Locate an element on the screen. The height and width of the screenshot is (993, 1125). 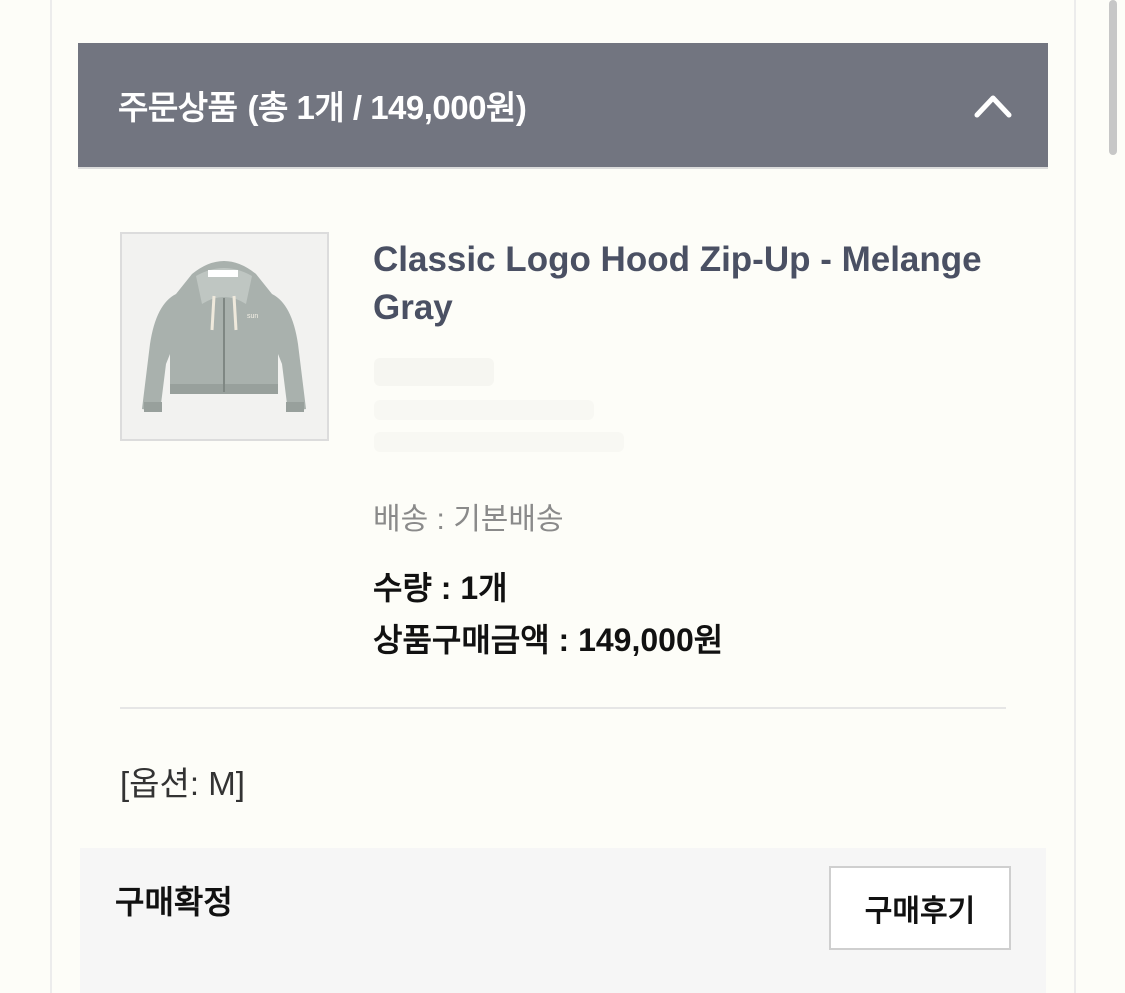
order-items-header: 주문상품 (총 1개 / 149,000원) is located at coordinates (563, 106).